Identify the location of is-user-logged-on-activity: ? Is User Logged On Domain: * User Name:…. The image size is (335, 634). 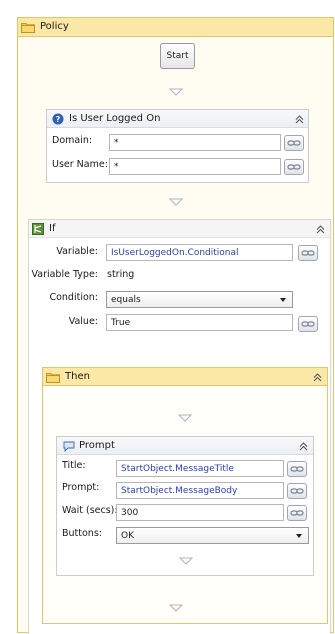
(177, 146).